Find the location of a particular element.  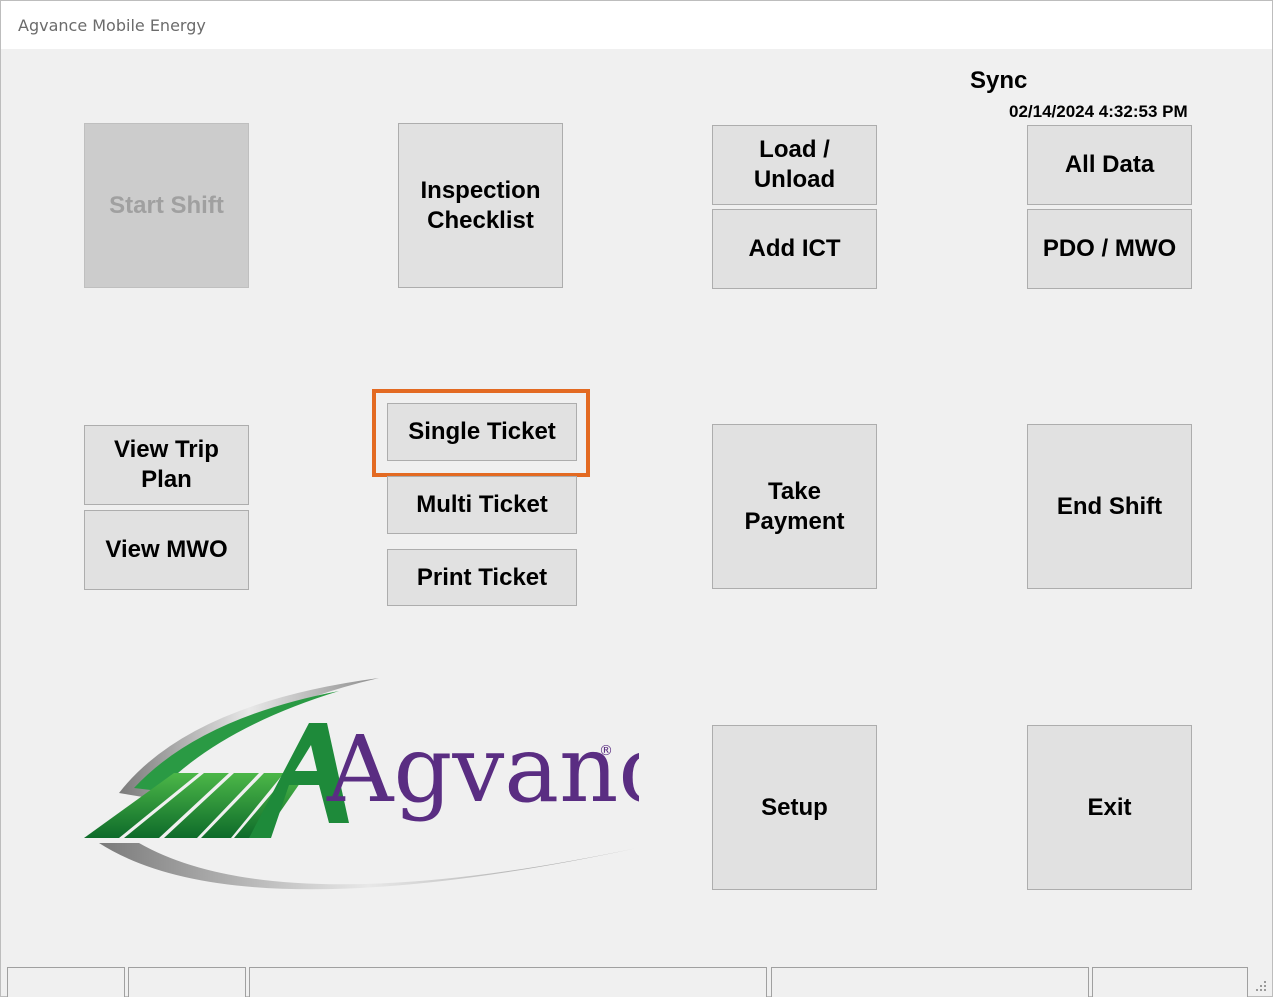

agvance-logo: Agvance ® is located at coordinates (361, 784).